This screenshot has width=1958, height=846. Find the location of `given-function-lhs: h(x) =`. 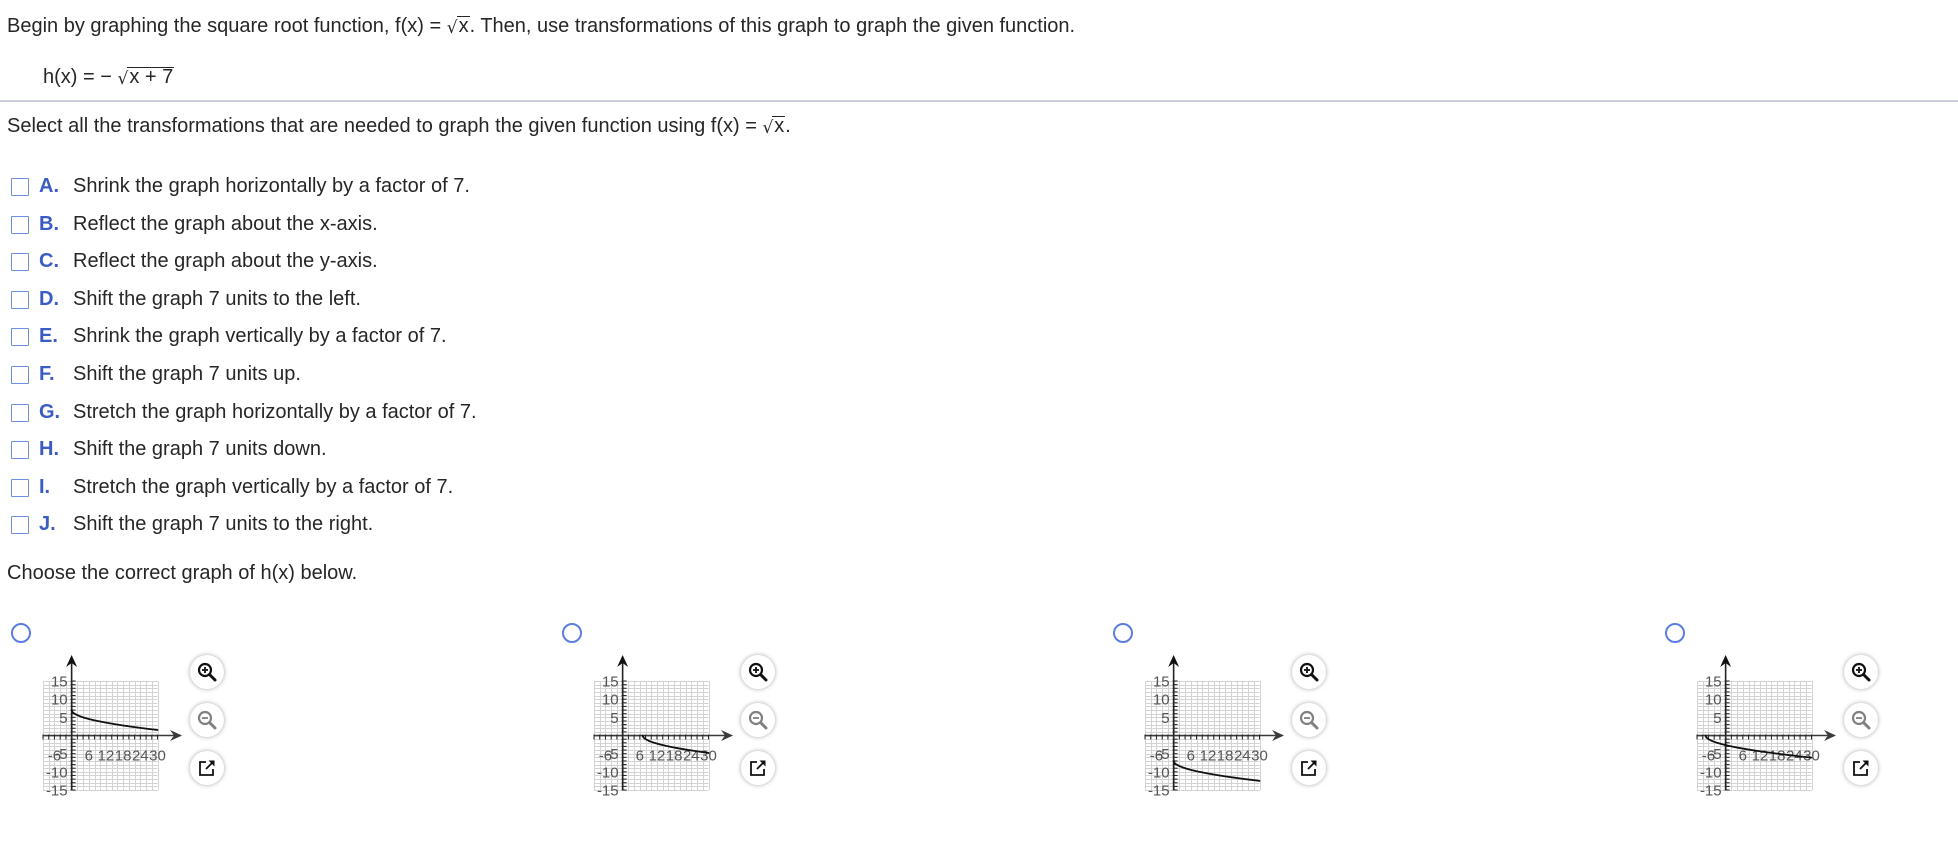

given-function-lhs: h(x) = is located at coordinates (72, 77).